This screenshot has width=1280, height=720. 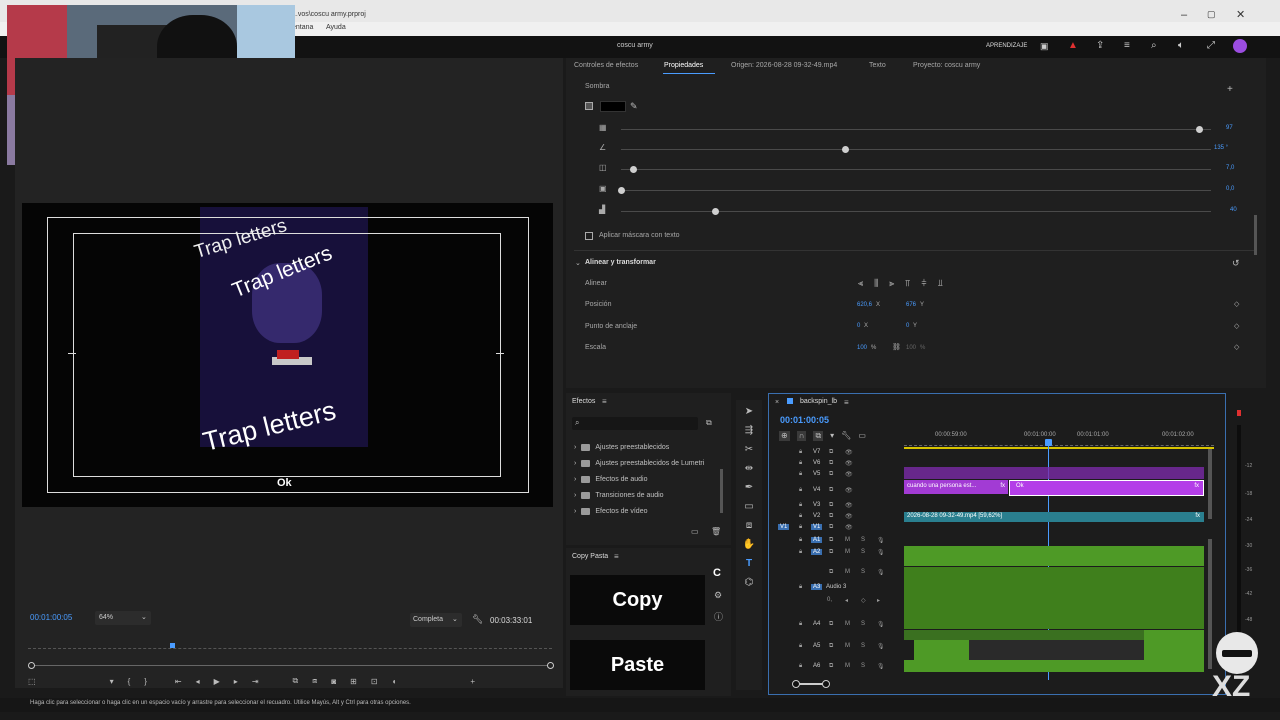 What do you see at coordinates (877, 65) in the screenshot?
I see `tab-text: Texto` at bounding box center [877, 65].